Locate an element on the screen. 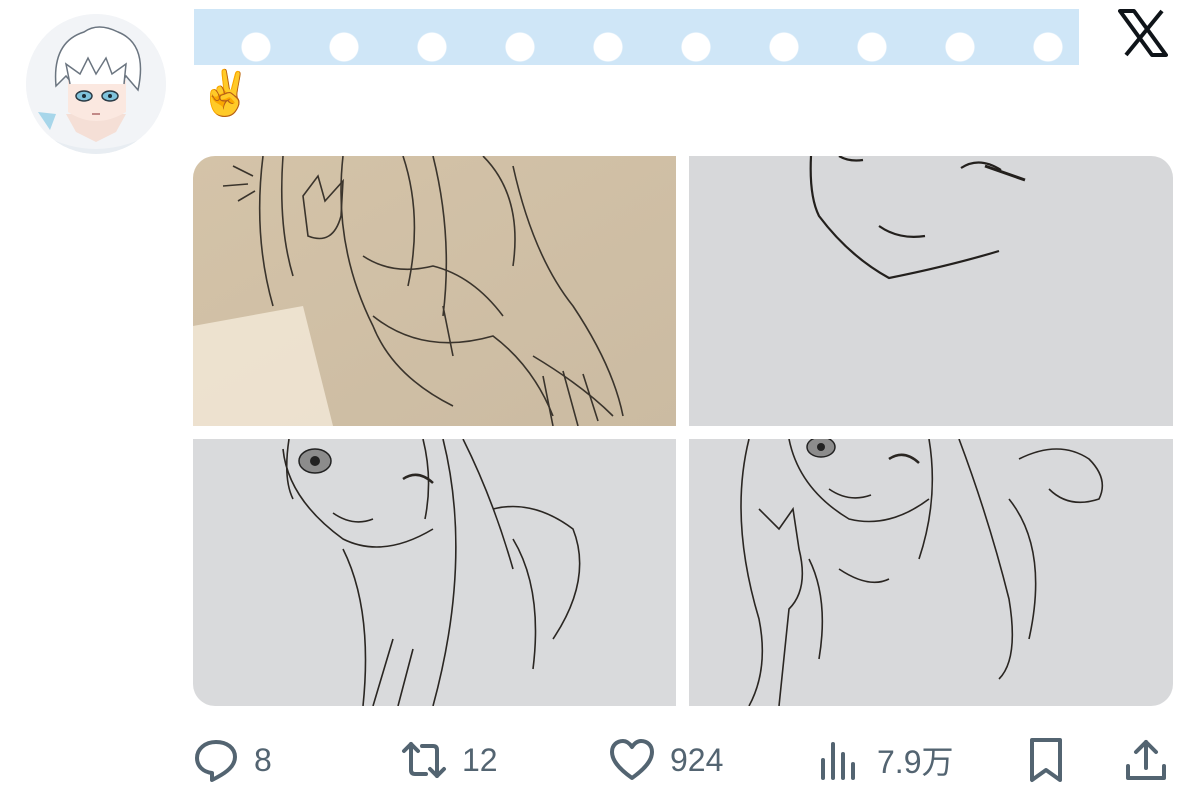  bookmark-icon is located at coordinates (1046, 760).